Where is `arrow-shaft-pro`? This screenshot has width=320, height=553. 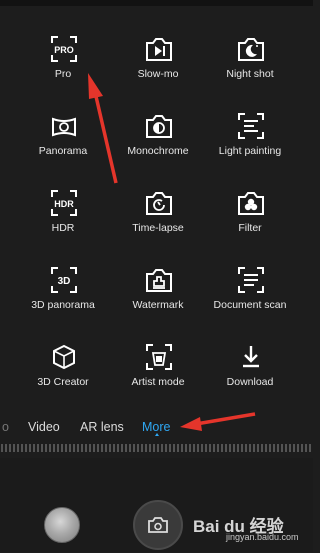
arrow-shaft-pro is located at coordinates (105, 137).